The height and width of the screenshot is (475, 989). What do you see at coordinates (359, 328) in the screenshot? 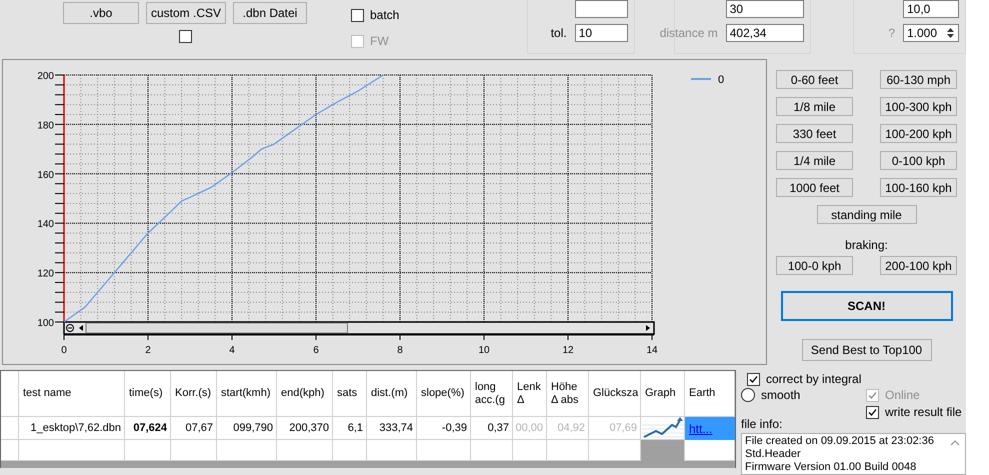
I see `chart-scrollbar` at bounding box center [359, 328].